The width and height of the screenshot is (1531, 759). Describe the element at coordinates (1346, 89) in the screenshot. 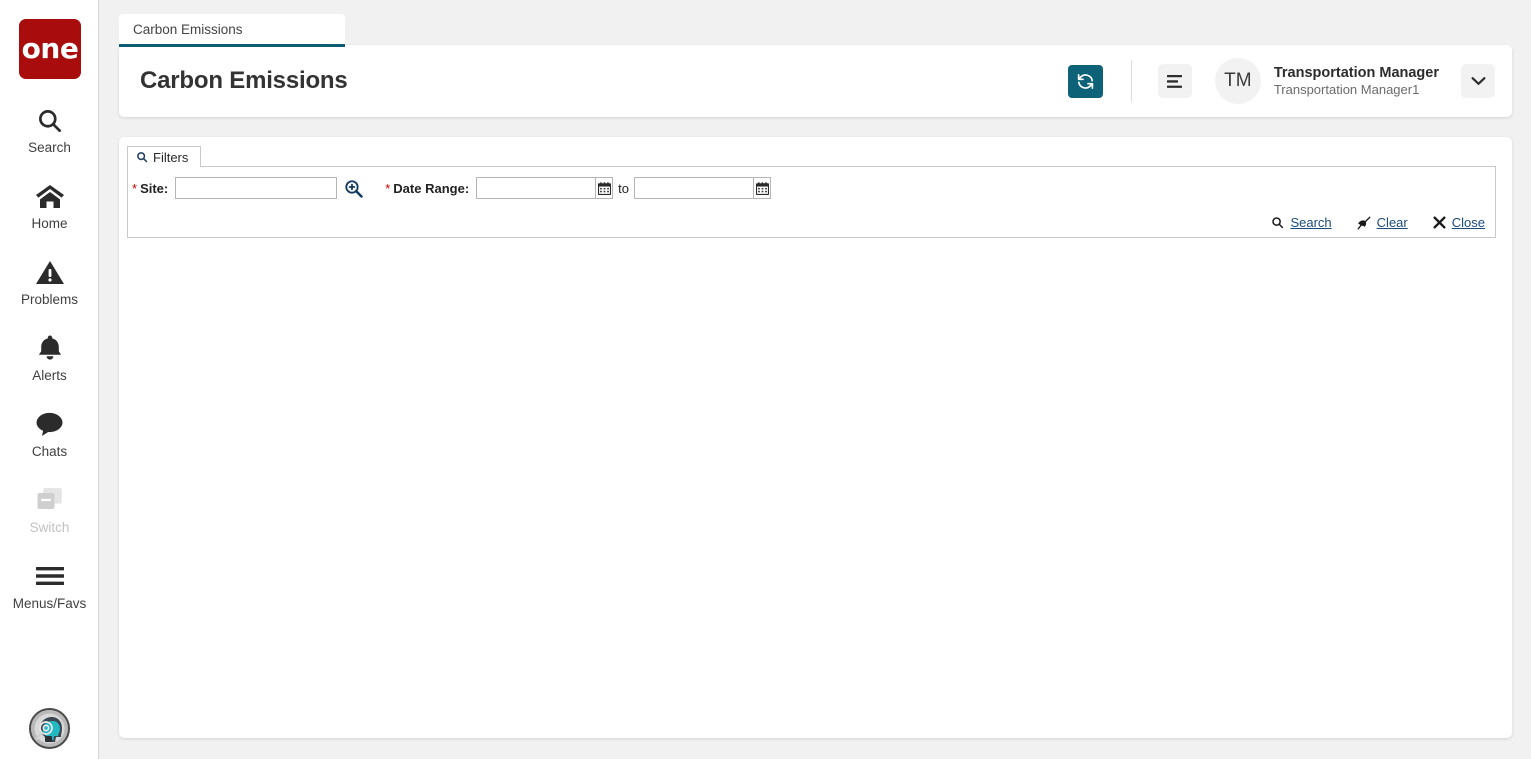

I see `user-subtitle: Transportation Manager1` at that location.